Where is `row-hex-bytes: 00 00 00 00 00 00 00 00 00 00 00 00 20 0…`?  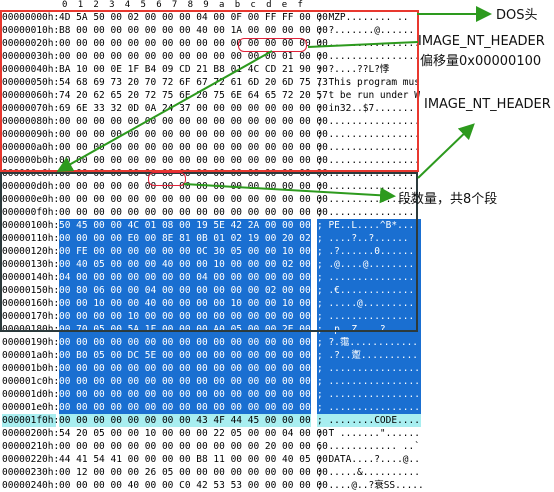 row-hex-bytes: 00 00 00 00 00 00 00 00 00 00 00 00 20 0… is located at coordinates (193, 446).